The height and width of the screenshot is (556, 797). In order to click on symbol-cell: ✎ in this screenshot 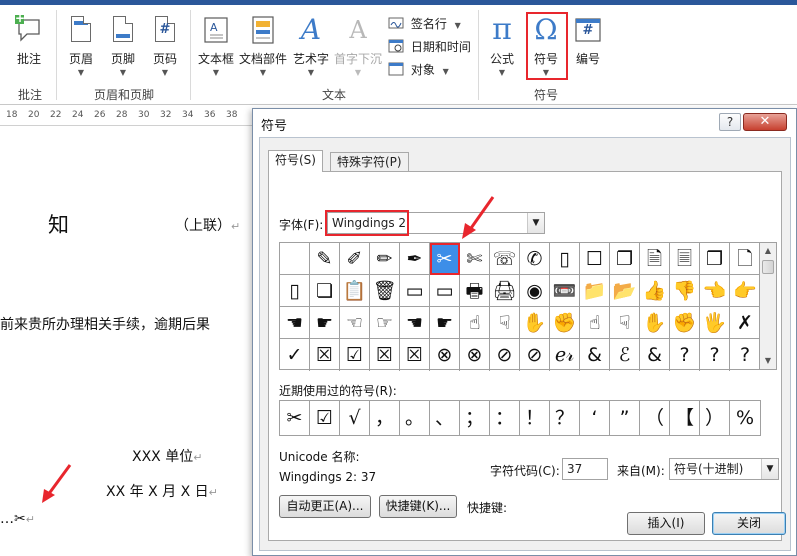, I will do `click(325, 259)`.